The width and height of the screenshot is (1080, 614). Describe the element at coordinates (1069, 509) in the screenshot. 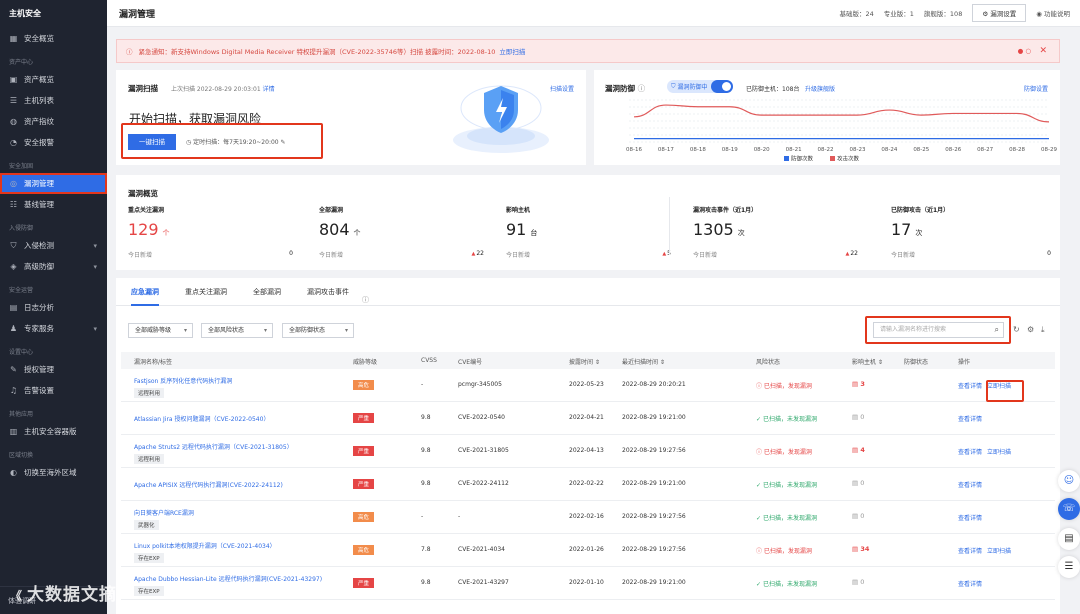

I see `support-icon: ☏` at that location.